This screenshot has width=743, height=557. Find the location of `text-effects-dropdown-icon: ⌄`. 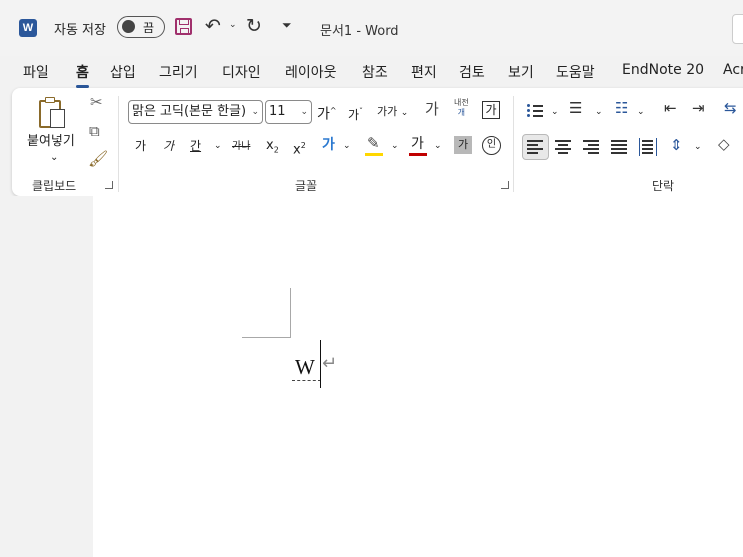

text-effects-dropdown-icon: ⌄ is located at coordinates (347, 146).